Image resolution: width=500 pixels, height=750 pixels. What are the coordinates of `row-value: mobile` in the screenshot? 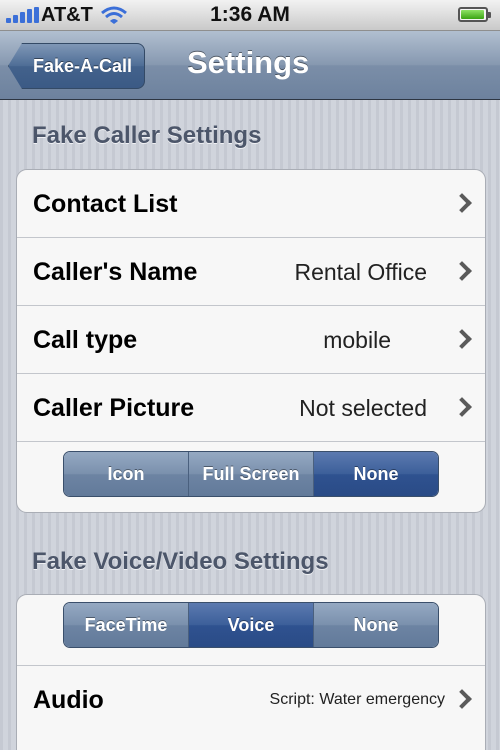 It's located at (357, 340).